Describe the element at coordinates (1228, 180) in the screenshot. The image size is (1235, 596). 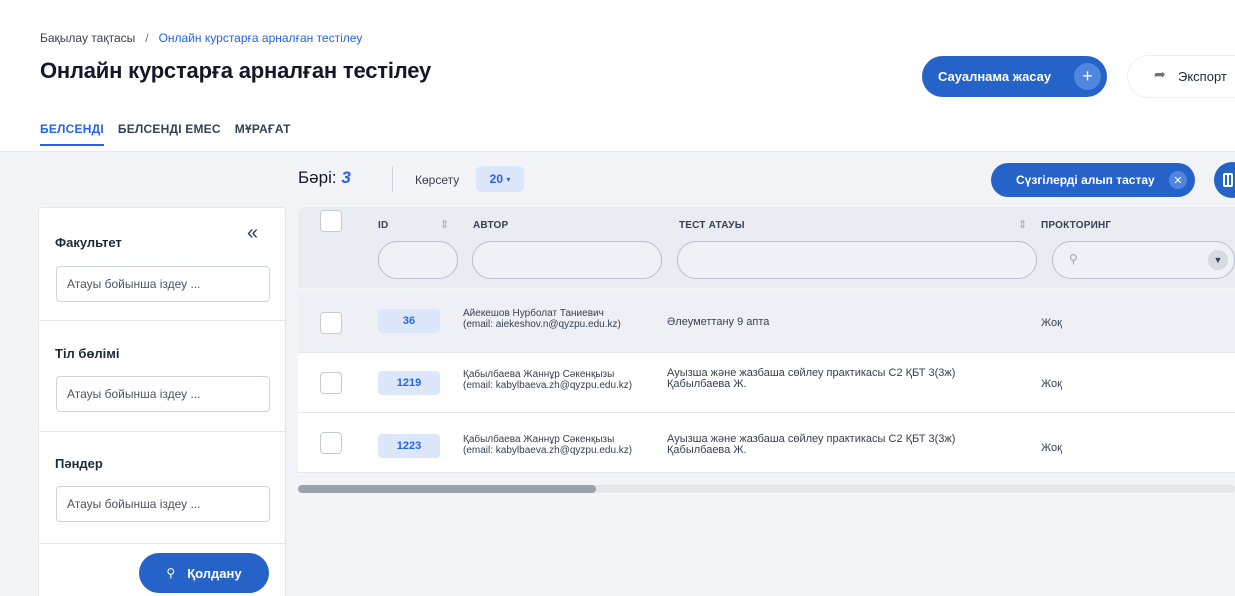
I see `columns-icon` at that location.